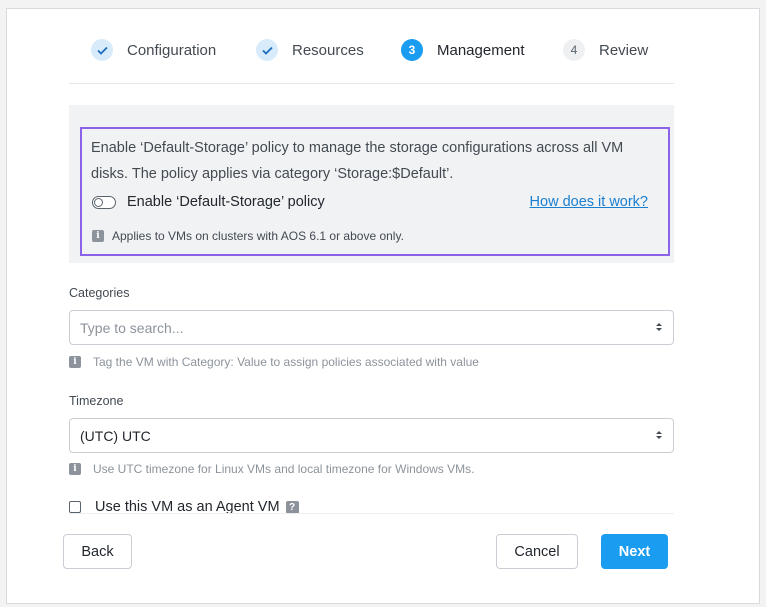 The image size is (766, 607). I want to click on step-configuration: Configuration, so click(153, 50).